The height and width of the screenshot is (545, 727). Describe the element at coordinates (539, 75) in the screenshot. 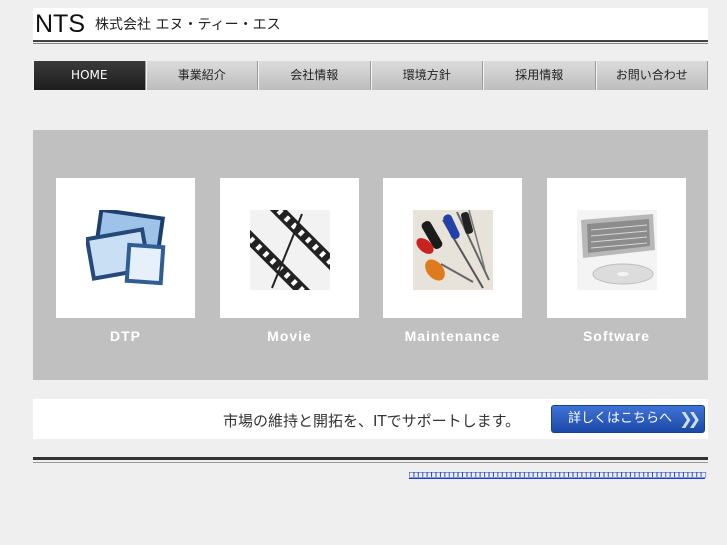

I see `nav-item-recruit: 採用情報` at that location.